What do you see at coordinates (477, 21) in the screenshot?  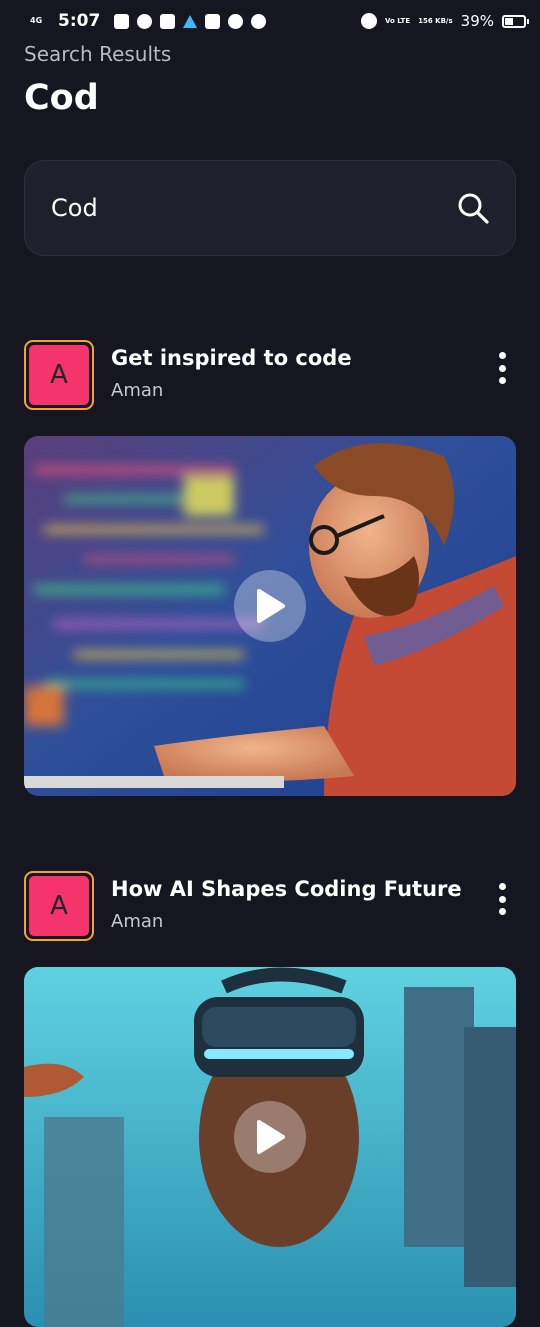 I see `battery-percent: 39%` at bounding box center [477, 21].